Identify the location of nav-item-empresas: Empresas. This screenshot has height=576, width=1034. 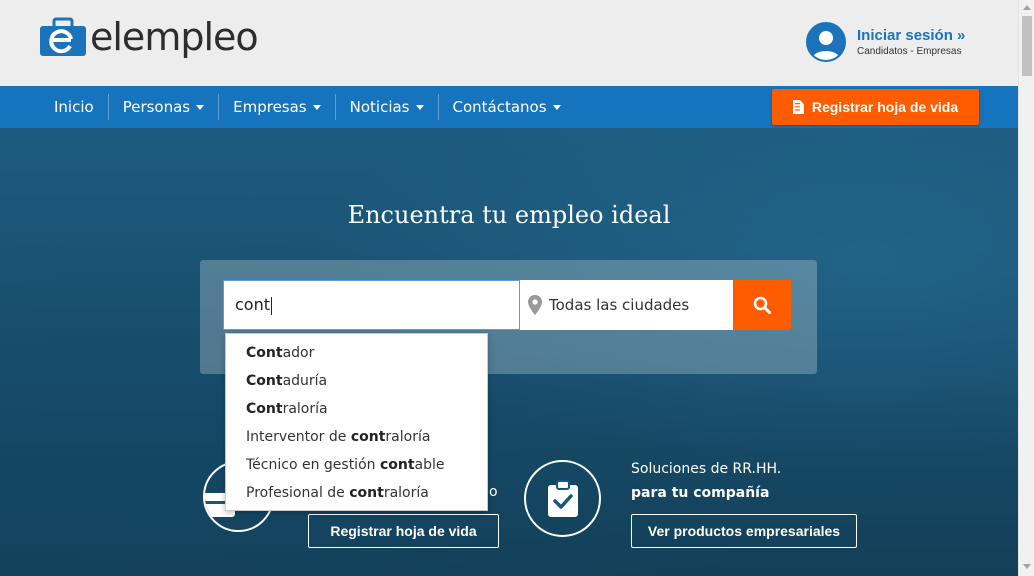
(277, 107).